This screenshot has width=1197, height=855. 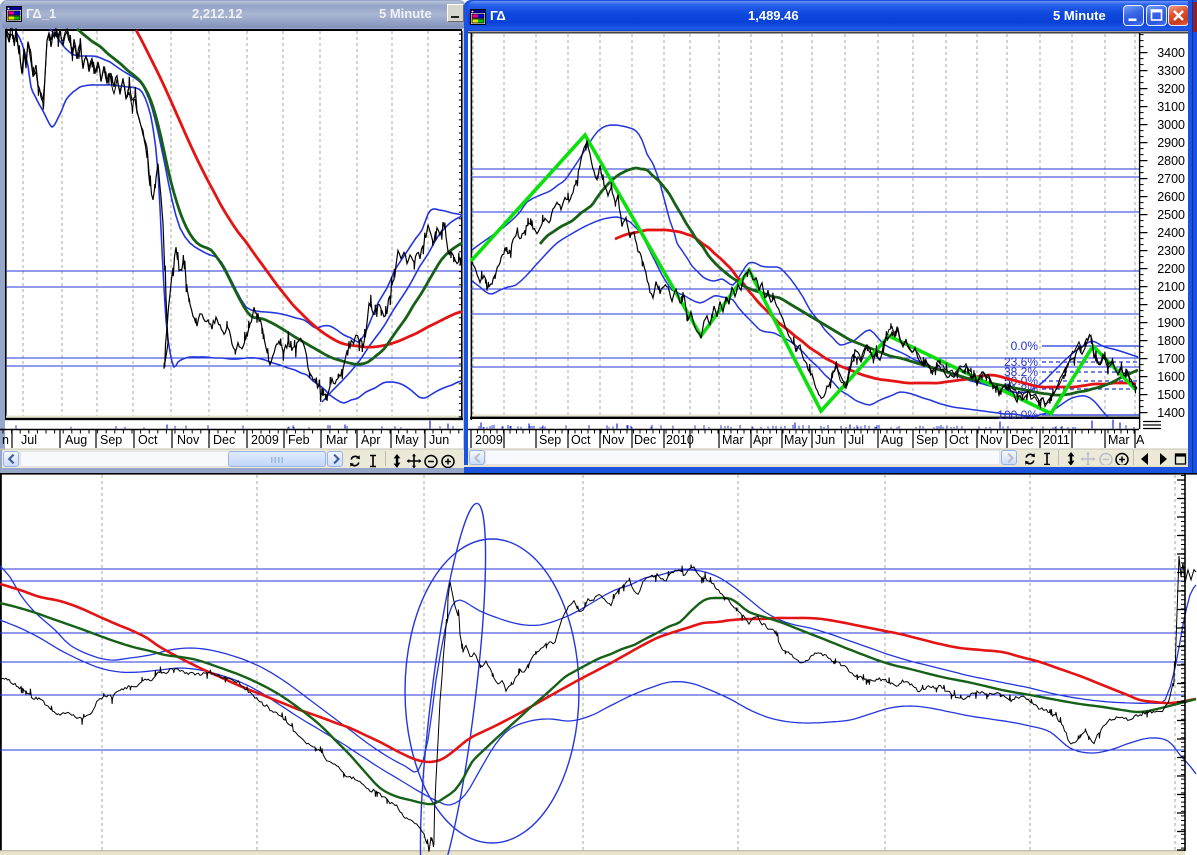 What do you see at coordinates (1171, 161) in the screenshot?
I see `svg-text: 2800` at bounding box center [1171, 161].